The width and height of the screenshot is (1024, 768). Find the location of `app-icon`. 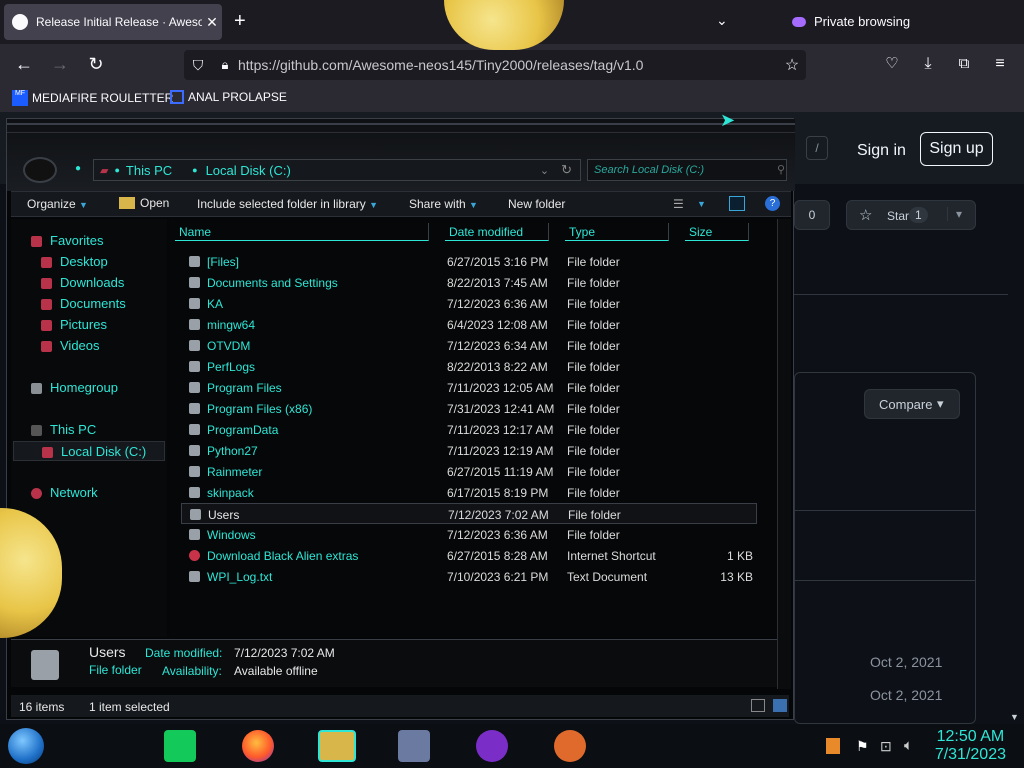

app-icon is located at coordinates (570, 746).